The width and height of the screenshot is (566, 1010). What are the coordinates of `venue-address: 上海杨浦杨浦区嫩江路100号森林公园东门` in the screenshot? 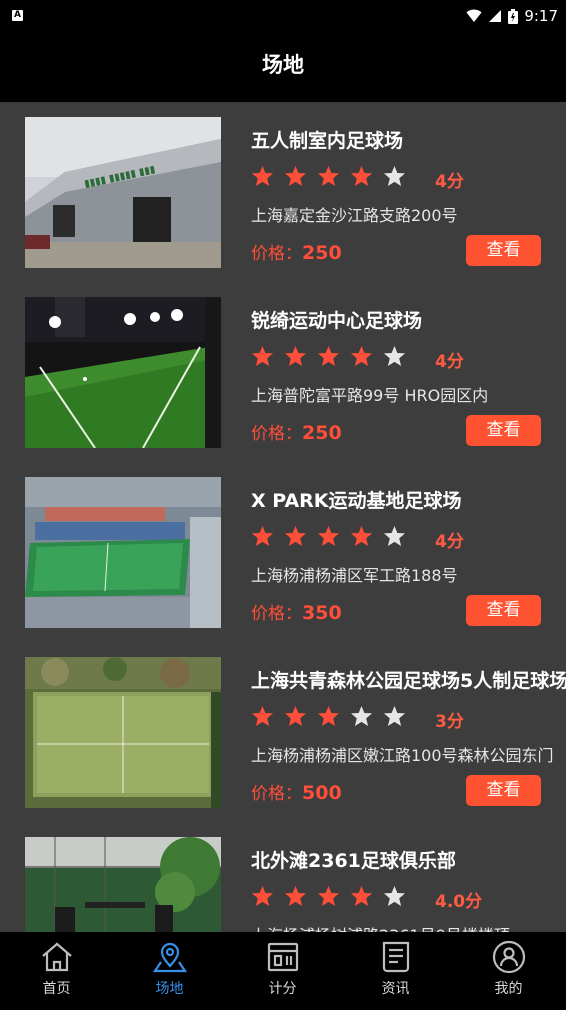 It's located at (402, 755).